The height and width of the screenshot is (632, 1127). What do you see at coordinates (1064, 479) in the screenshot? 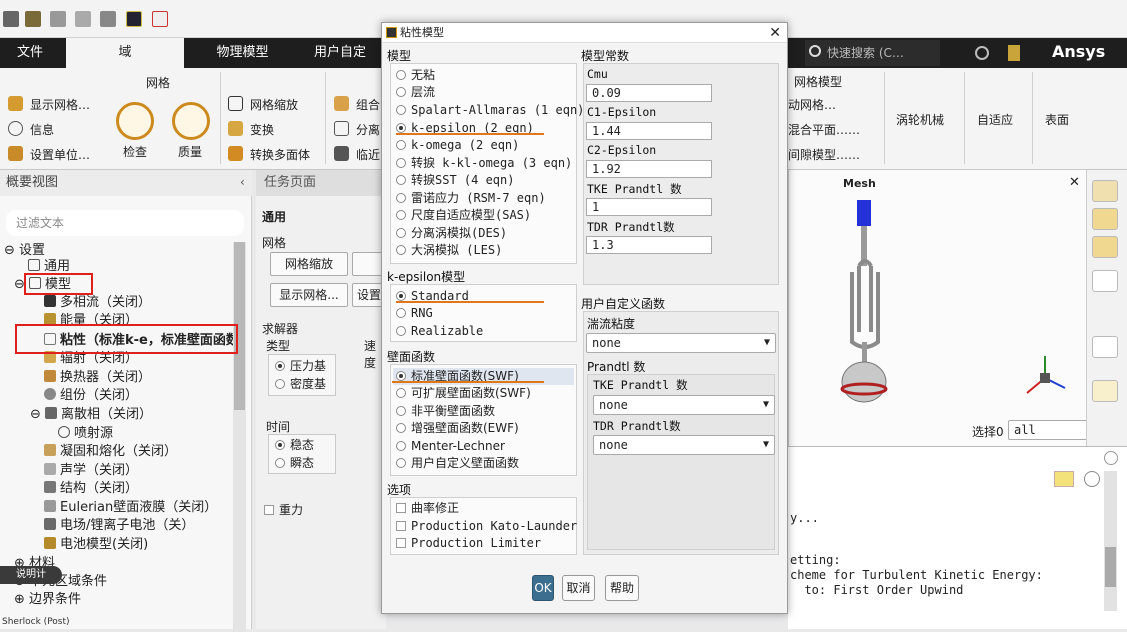
I see `warning-icon` at bounding box center [1064, 479].